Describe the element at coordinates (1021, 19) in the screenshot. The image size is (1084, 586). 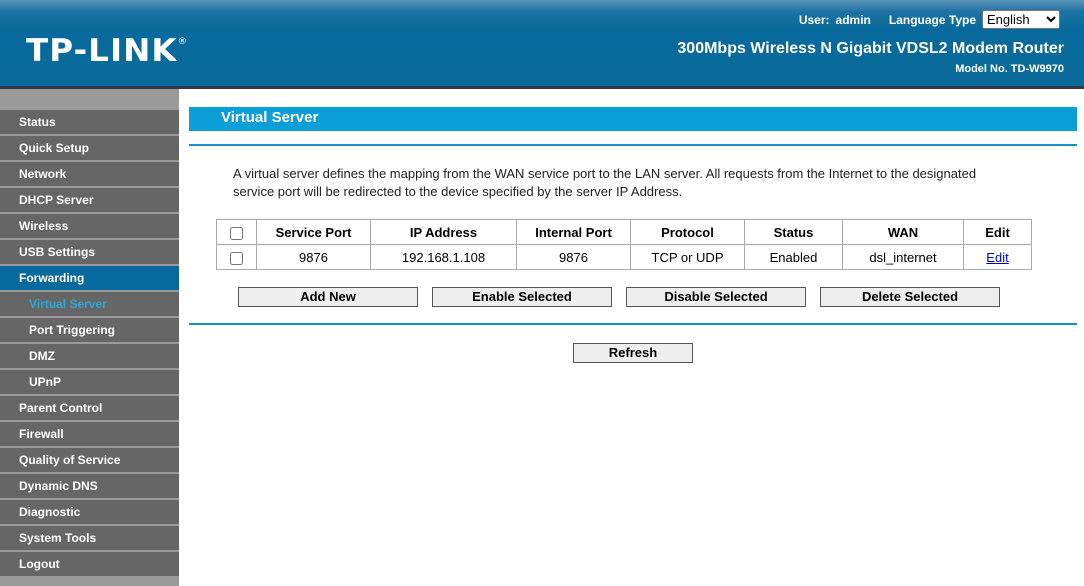
I see `language-select: English` at that location.